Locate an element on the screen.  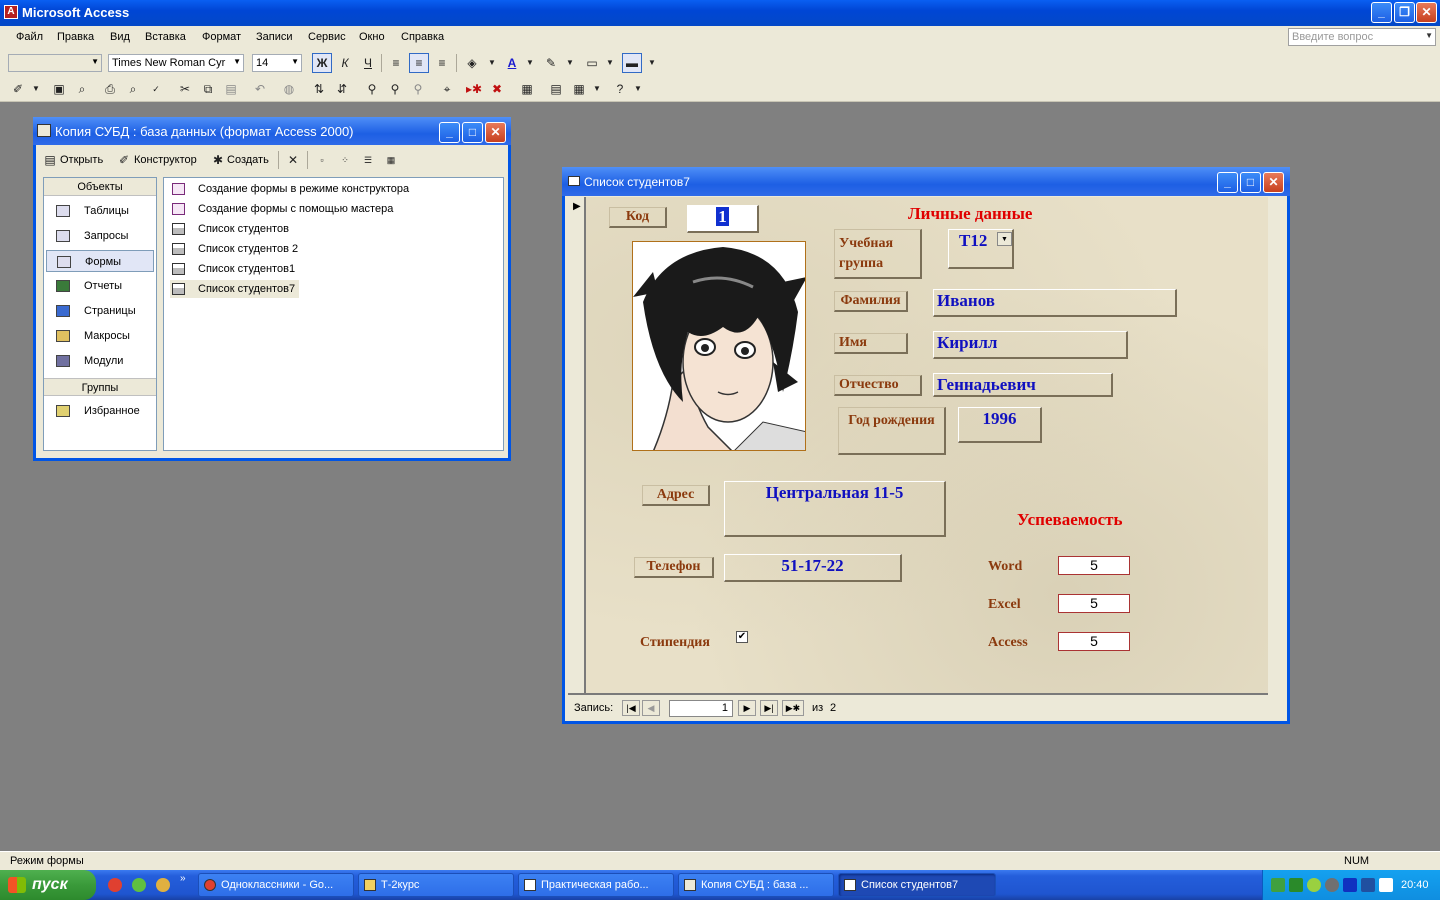
underline-button: Ч is located at coordinates (368, 63).